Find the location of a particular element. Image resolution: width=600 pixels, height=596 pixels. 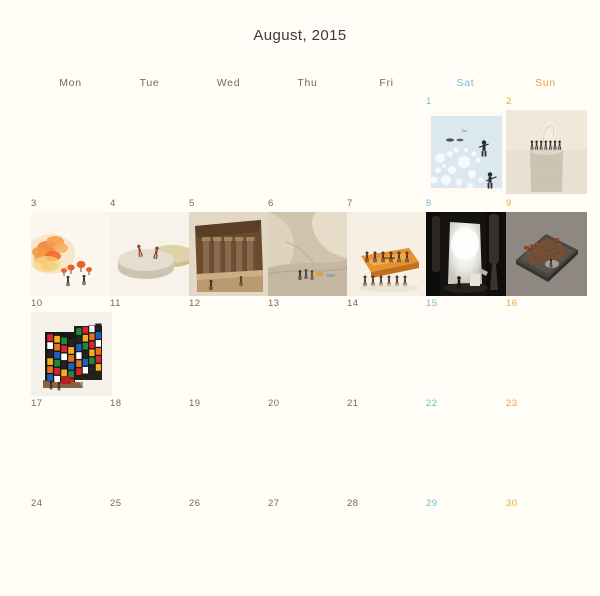

day-cell-10: 10 is located at coordinates (71, 347).